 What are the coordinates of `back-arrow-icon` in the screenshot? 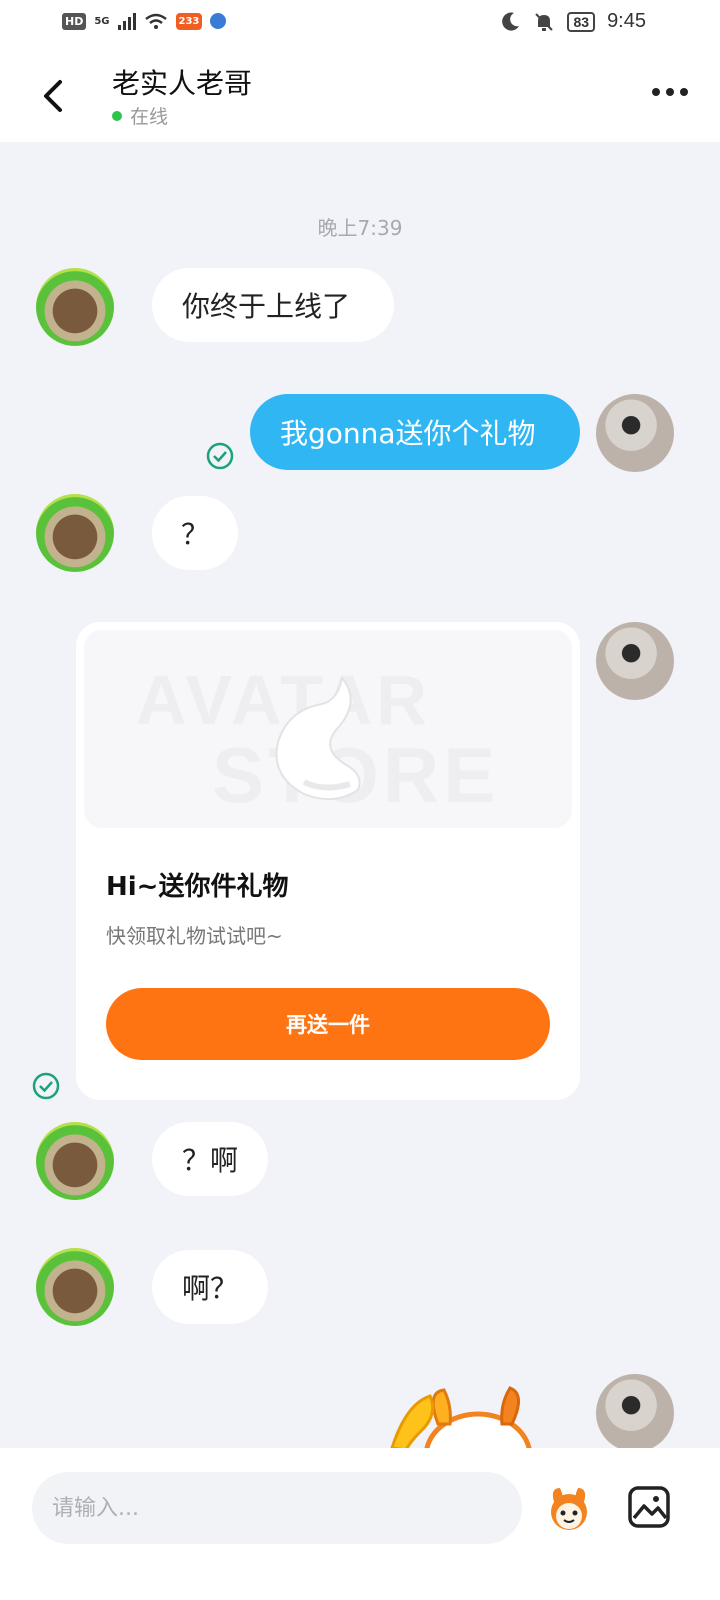 It's located at (54, 96).